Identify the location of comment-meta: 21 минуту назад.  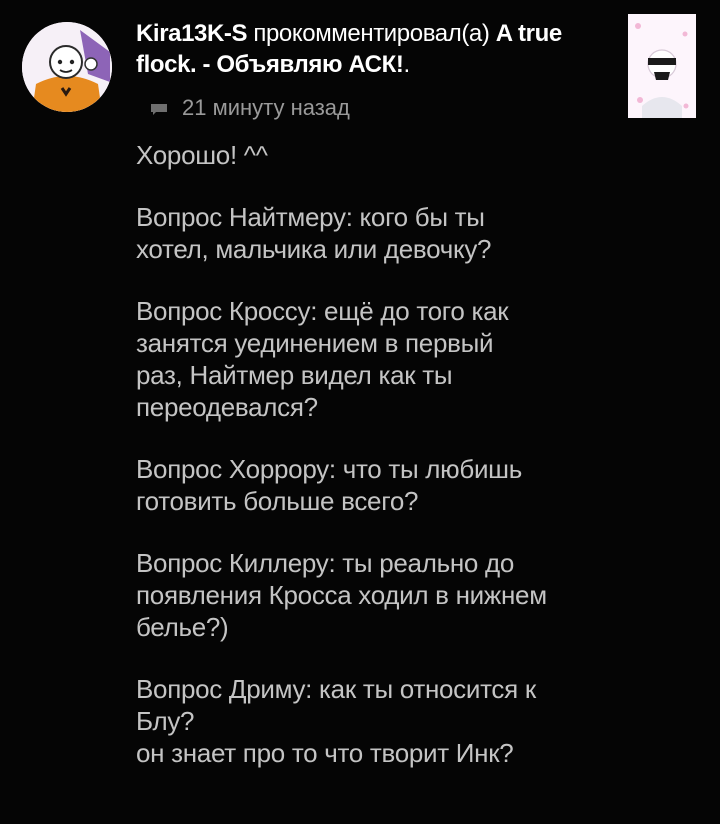
(250, 108).